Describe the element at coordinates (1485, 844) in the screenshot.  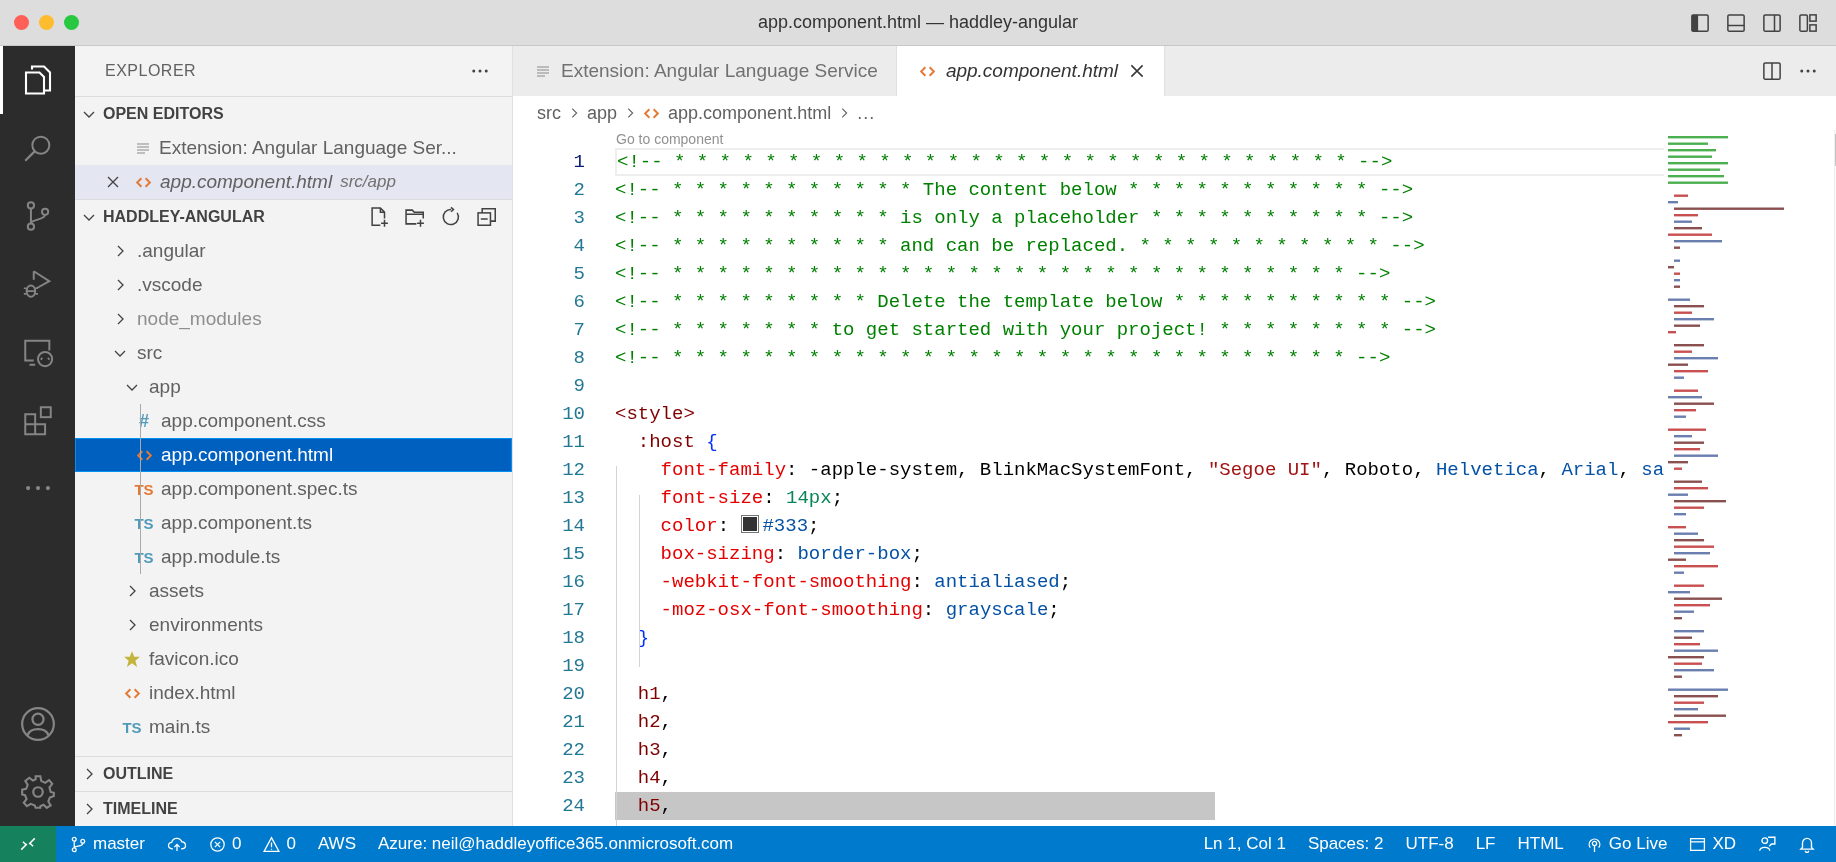
I see `status-item: LF` at that location.